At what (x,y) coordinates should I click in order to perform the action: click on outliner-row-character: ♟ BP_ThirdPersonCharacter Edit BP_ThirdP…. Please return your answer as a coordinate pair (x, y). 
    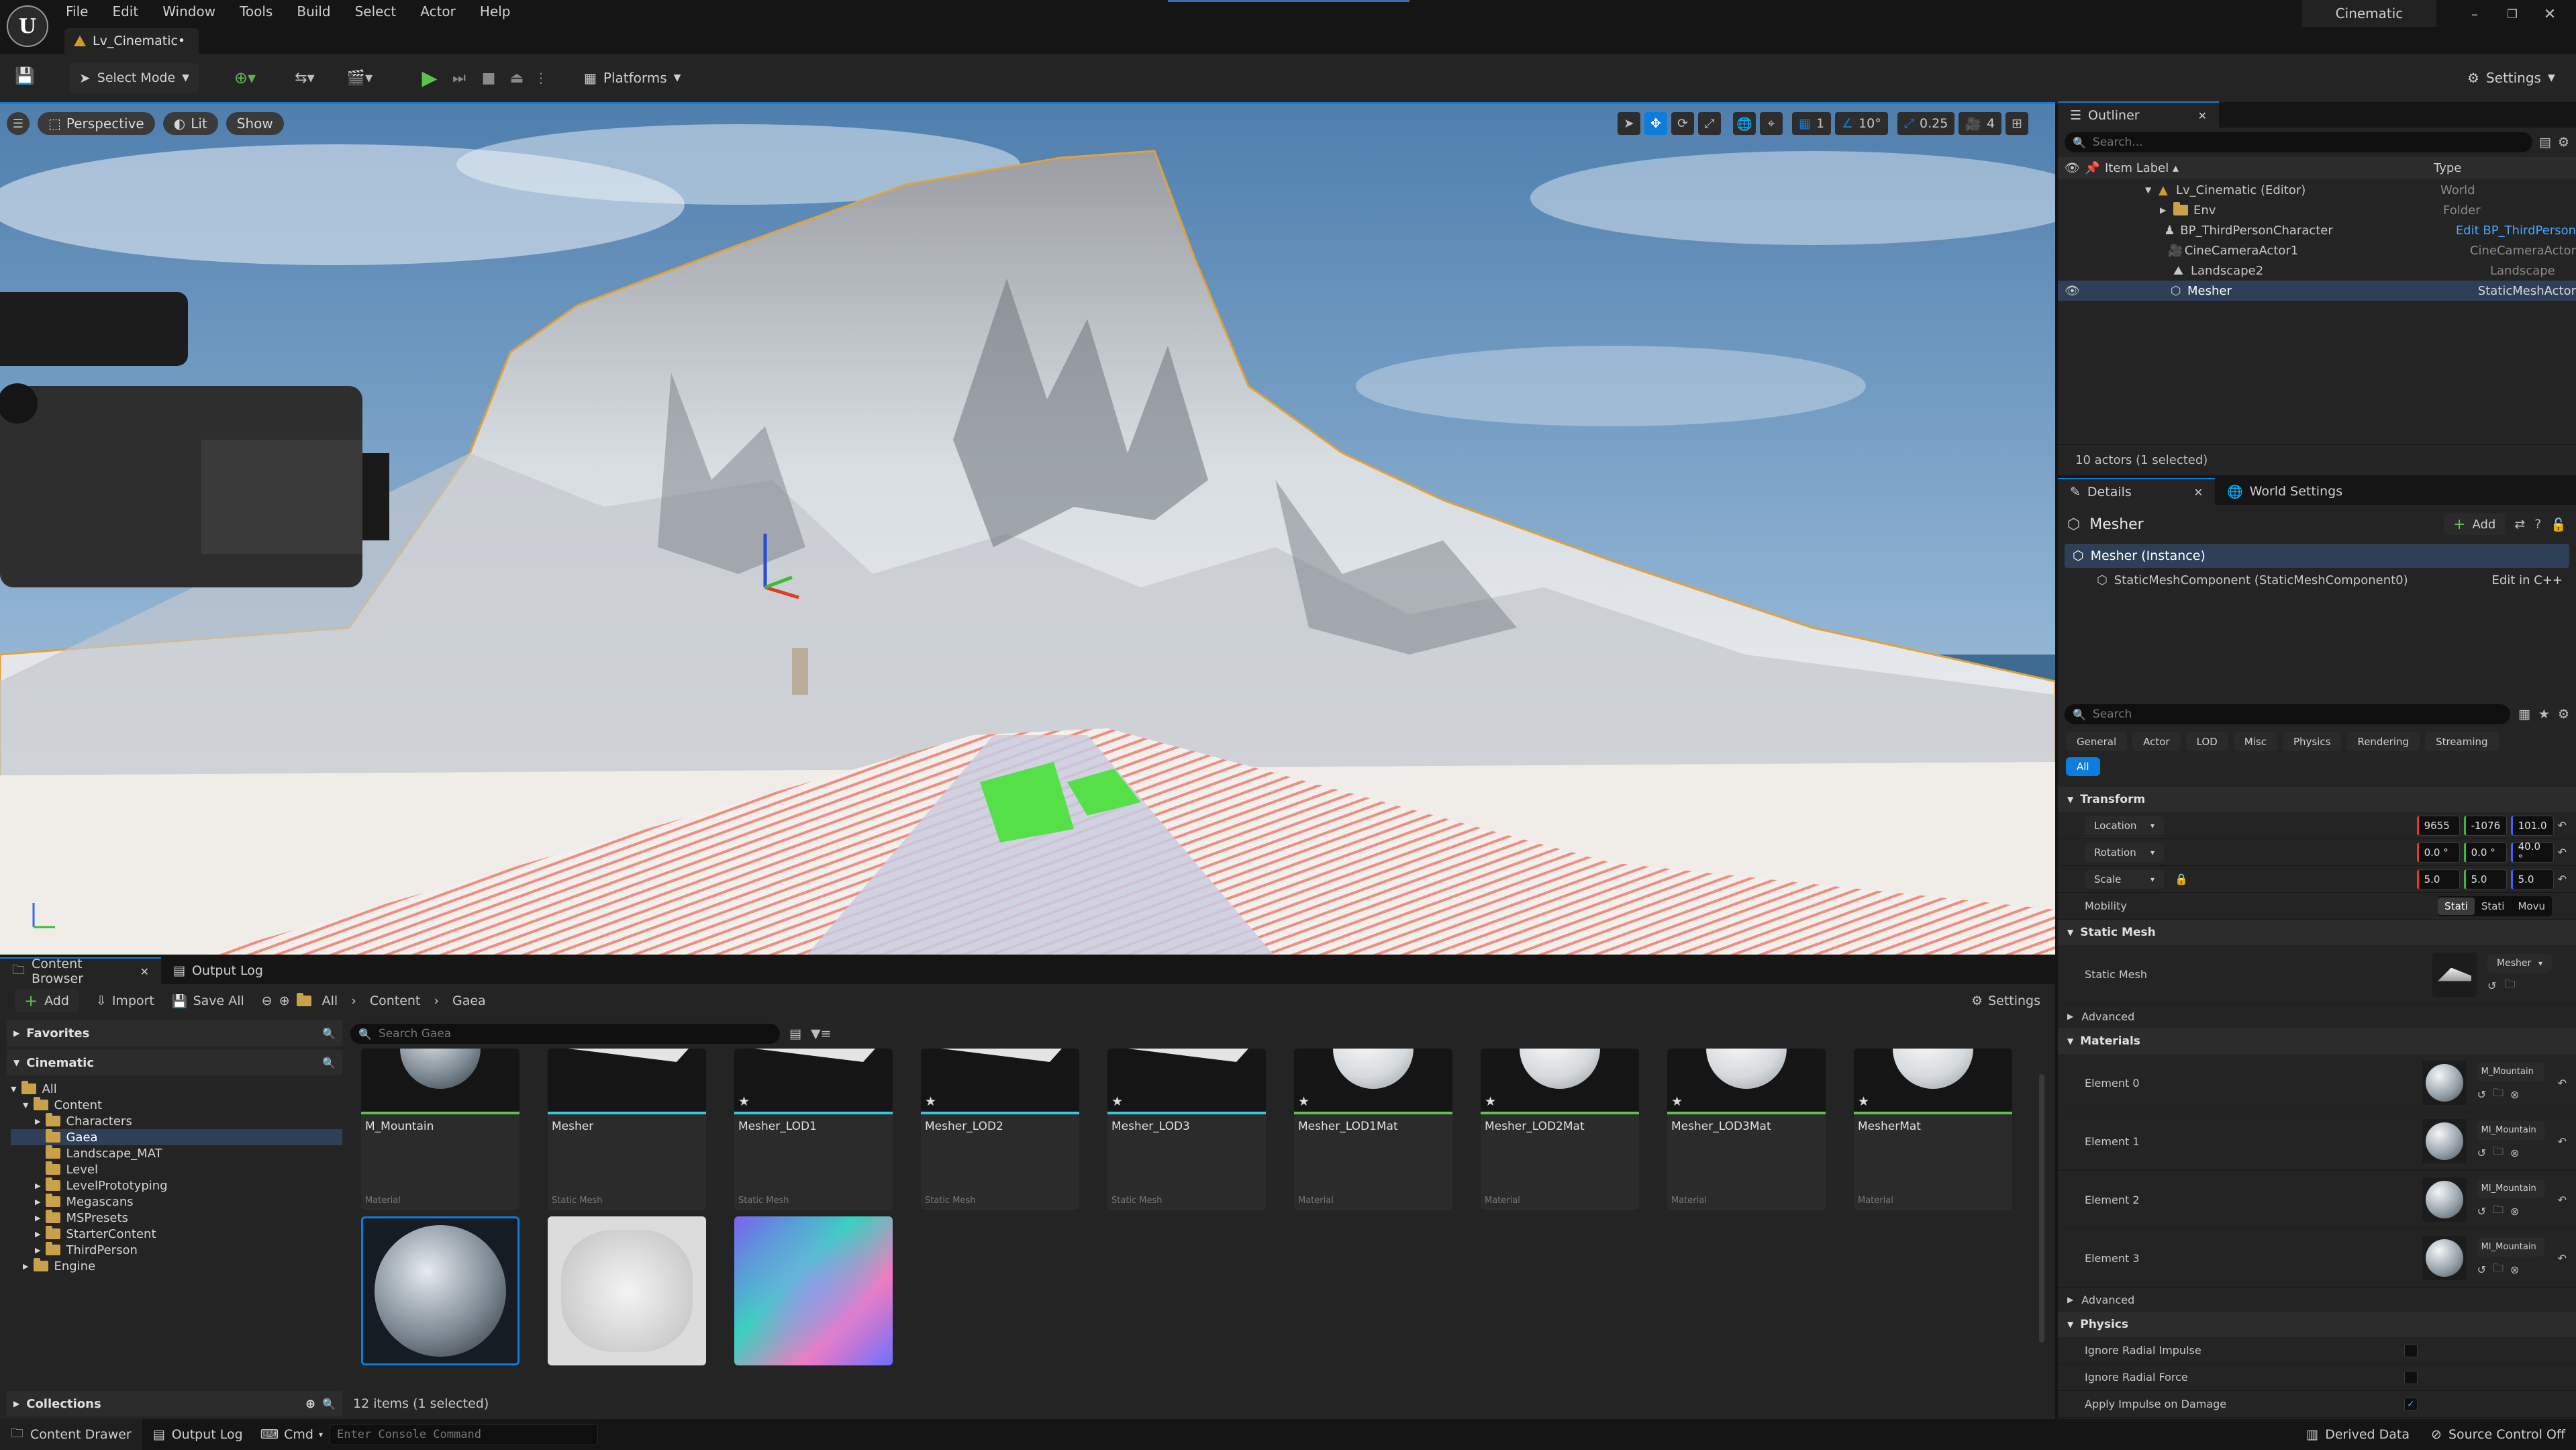
    Looking at the image, I should click on (2317, 230).